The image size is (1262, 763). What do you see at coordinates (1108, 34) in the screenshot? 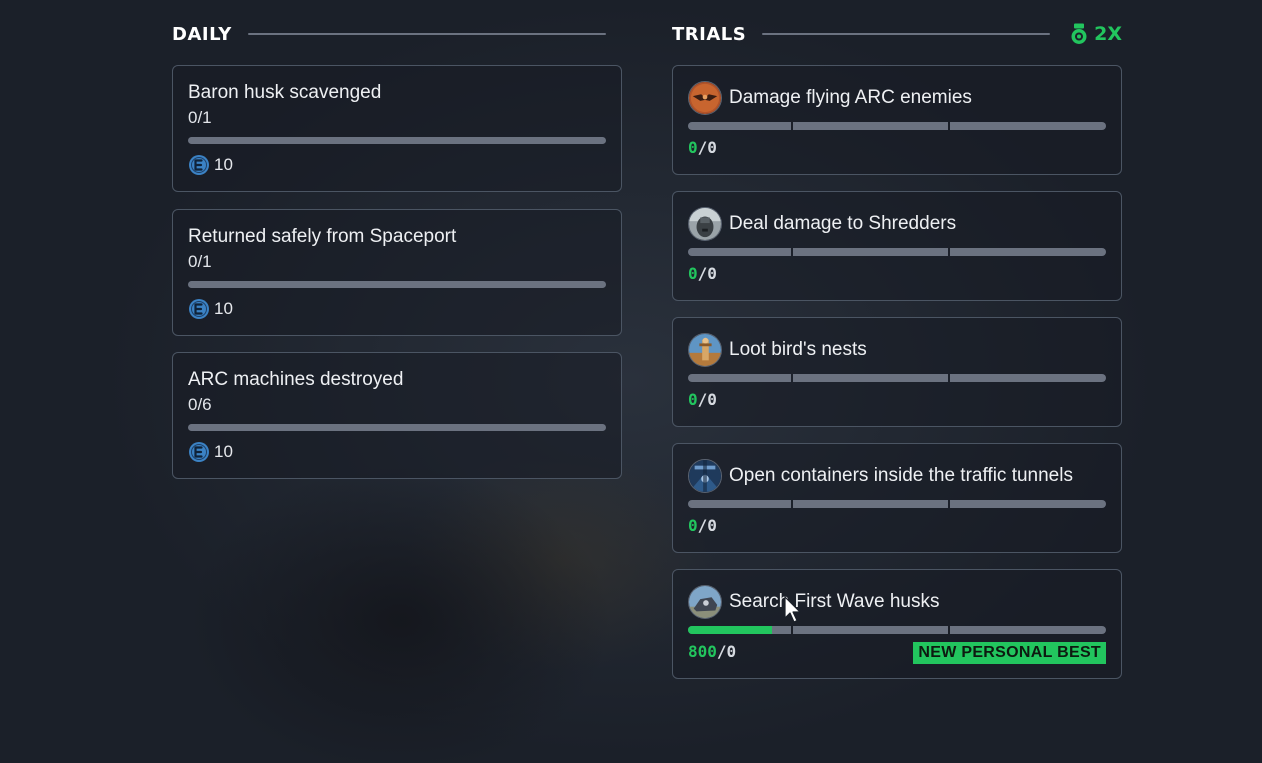
I see `multiplier-label: 2X` at bounding box center [1108, 34].